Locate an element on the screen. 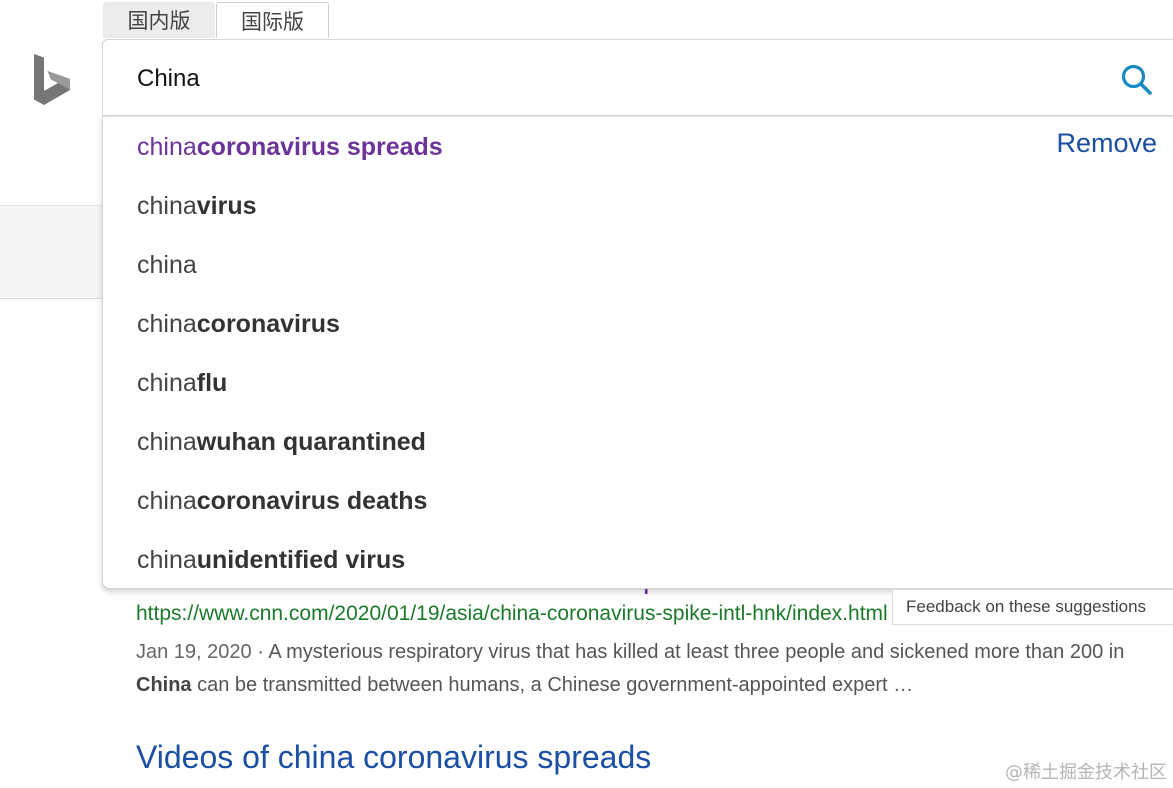 Image resolution: width=1173 pixels, height=788 pixels. suggestion-item: china unidentified virus is located at coordinates (271, 560).